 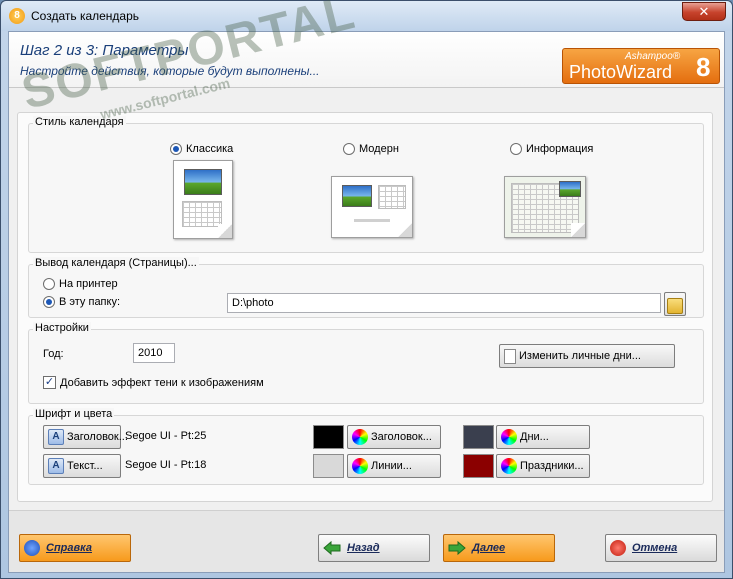 I want to click on holidays-color-swatch, so click(x=478, y=466).